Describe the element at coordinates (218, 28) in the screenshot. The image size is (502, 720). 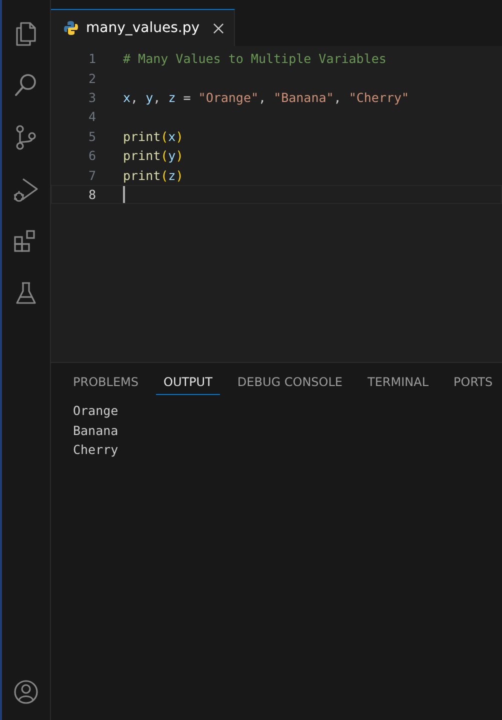
I see `close-icon` at that location.